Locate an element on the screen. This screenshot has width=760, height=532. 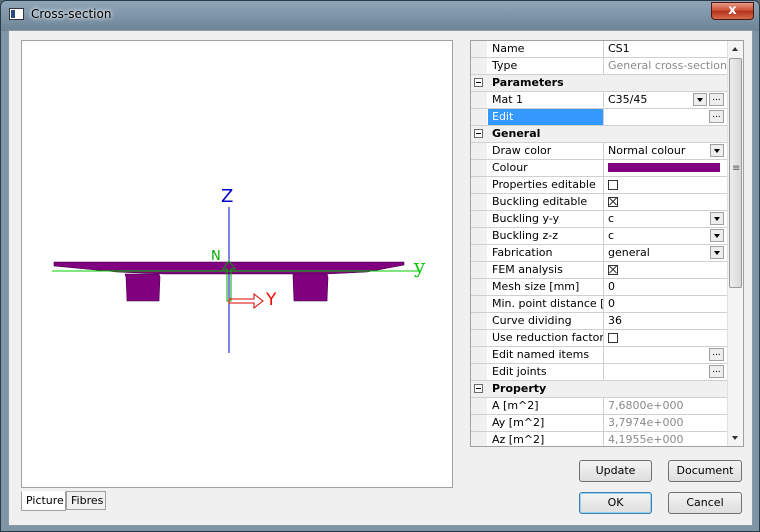
tab-fibres: Fibres is located at coordinates (86, 500).